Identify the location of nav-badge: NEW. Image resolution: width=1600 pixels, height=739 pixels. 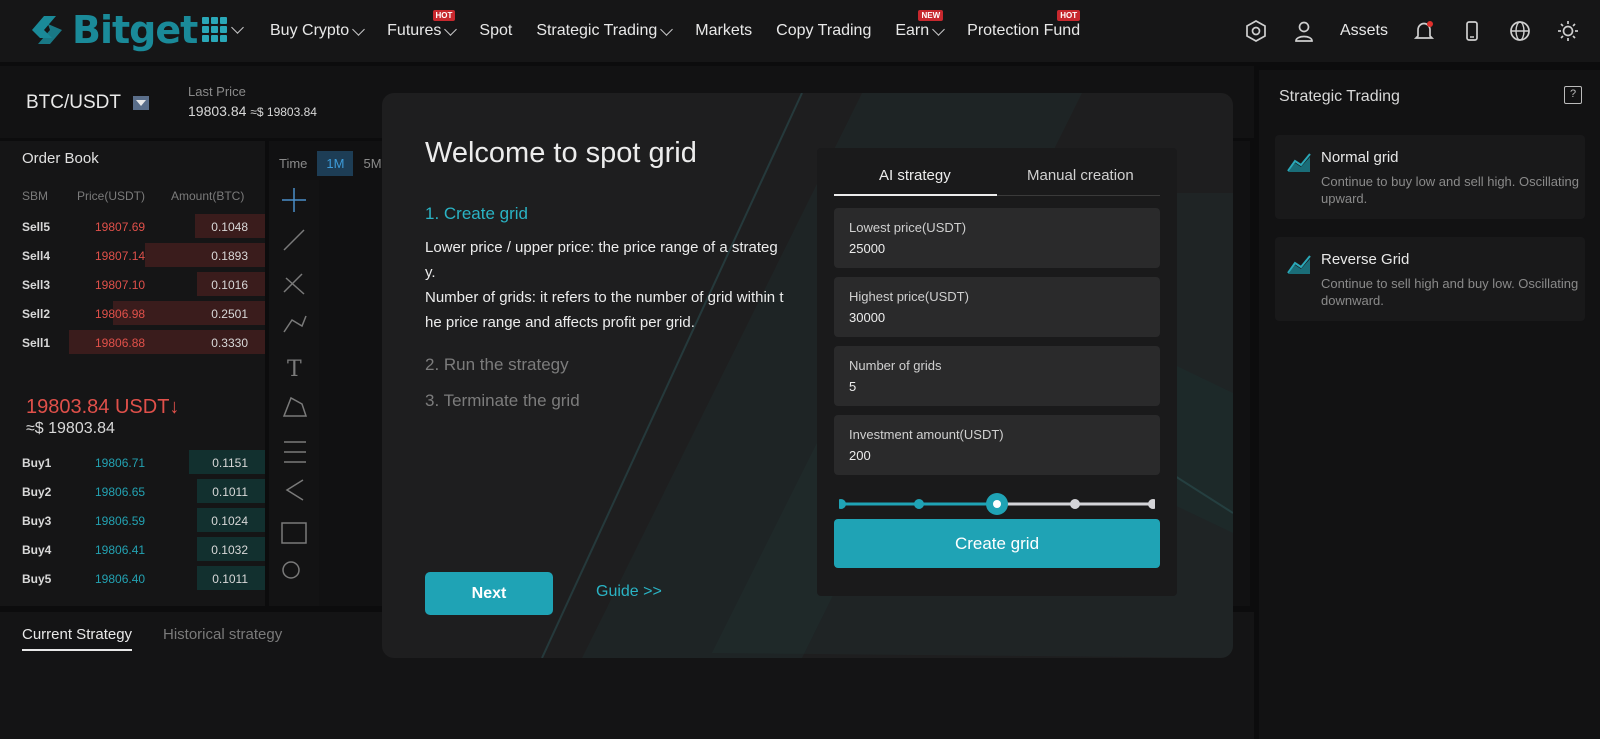
(931, 15).